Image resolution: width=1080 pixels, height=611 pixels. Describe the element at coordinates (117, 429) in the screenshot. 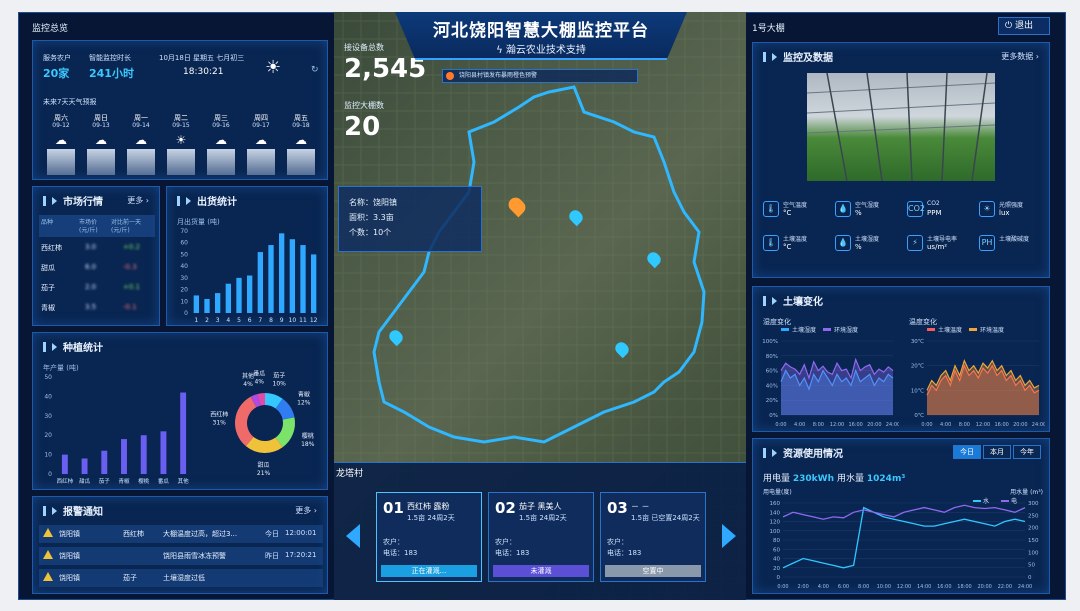

I see `planting-bar-chart: 0 10 20 30 40 50 西红柿 甜瓜 茄子 青椒 樱桃 番瓜 其他` at that location.